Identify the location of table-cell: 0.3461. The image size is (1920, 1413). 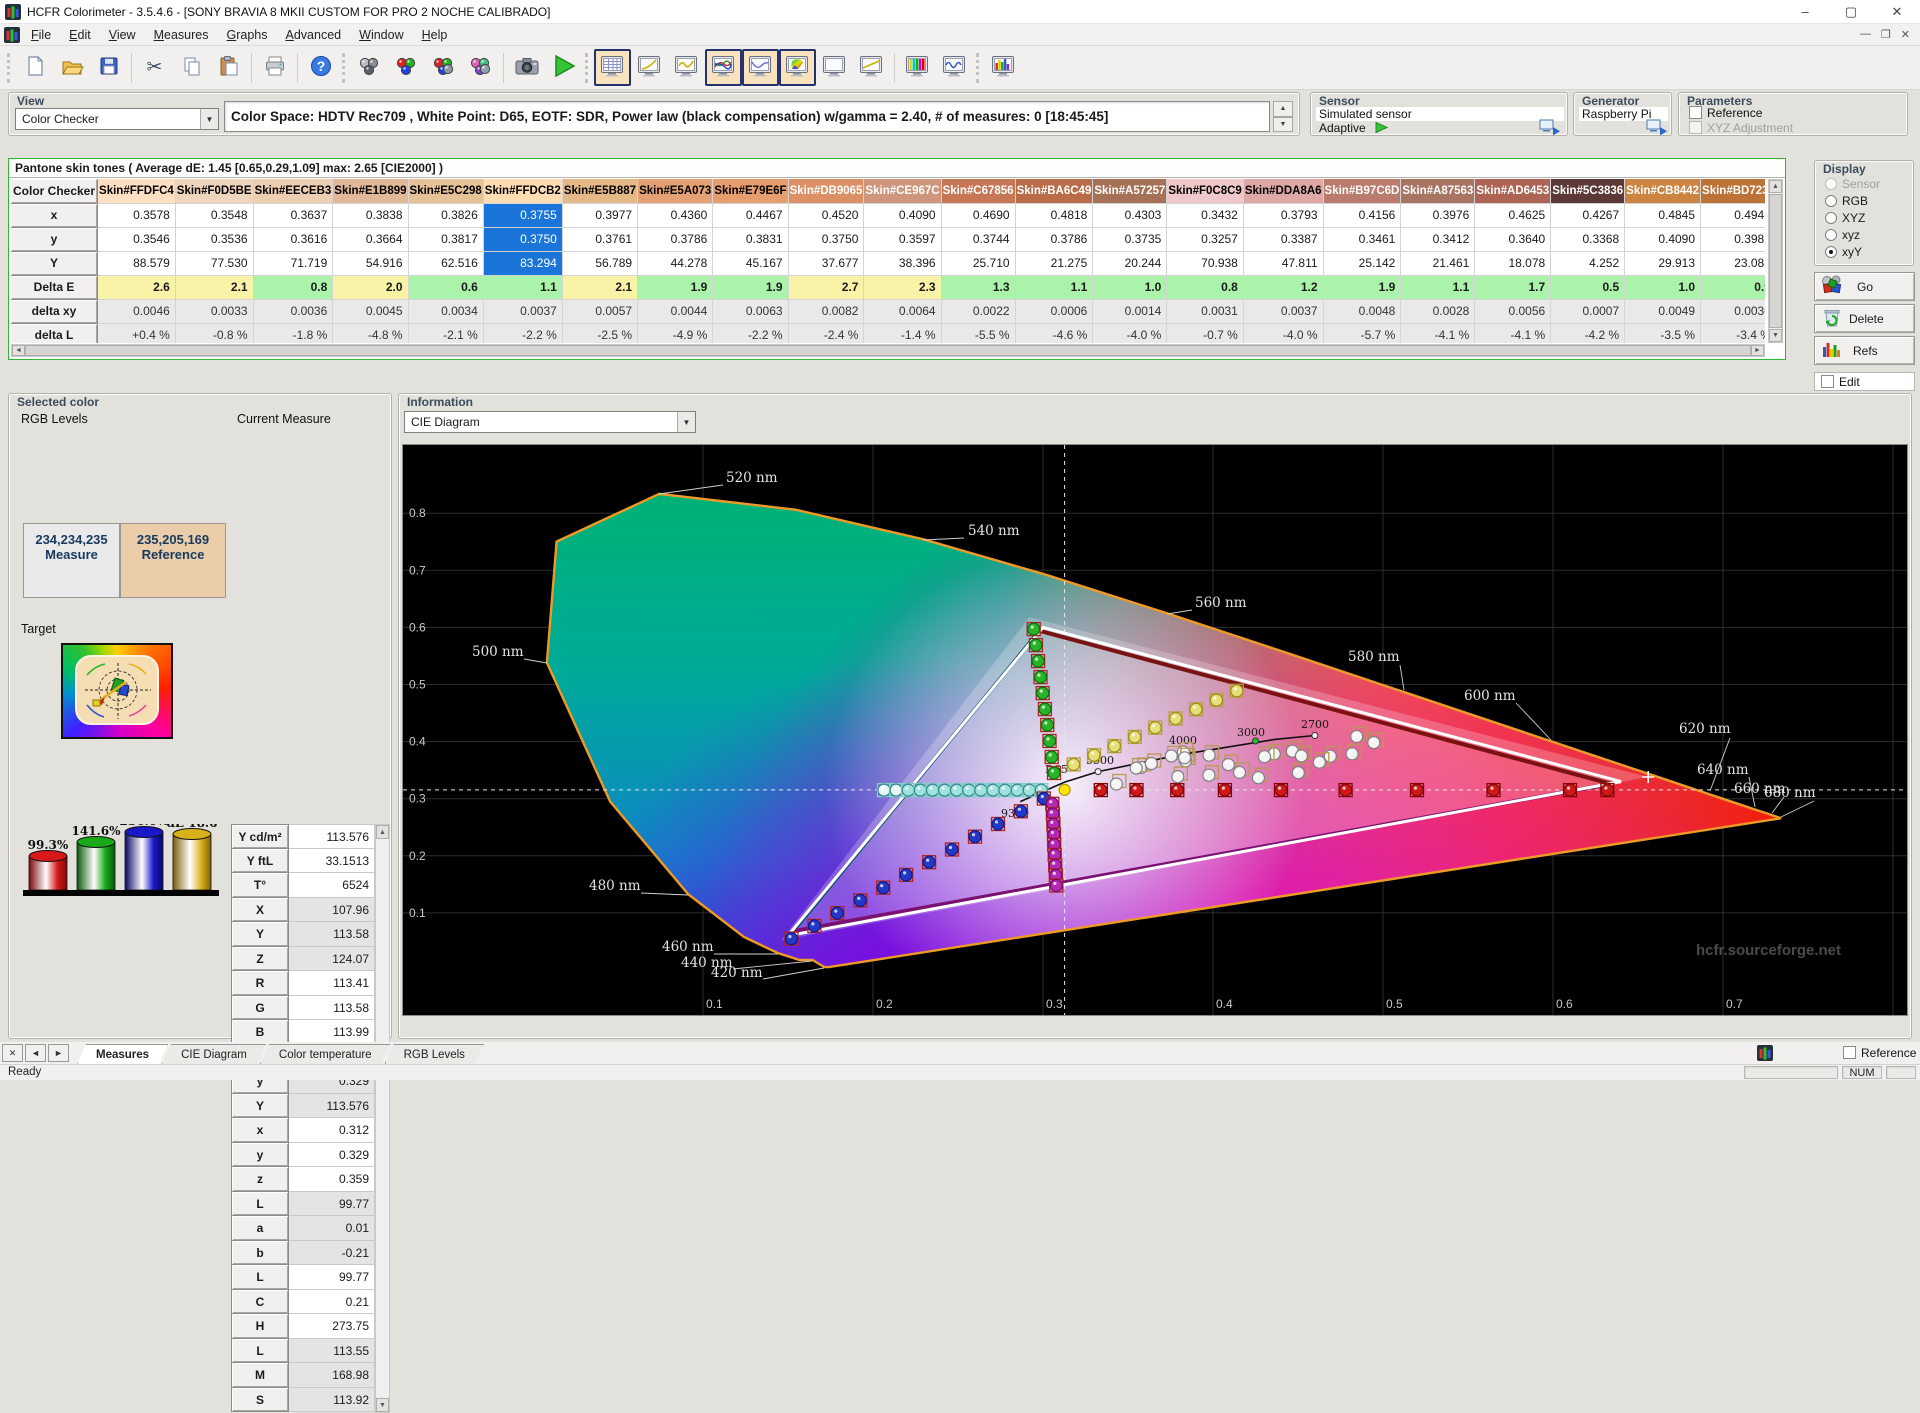
(1362, 239).